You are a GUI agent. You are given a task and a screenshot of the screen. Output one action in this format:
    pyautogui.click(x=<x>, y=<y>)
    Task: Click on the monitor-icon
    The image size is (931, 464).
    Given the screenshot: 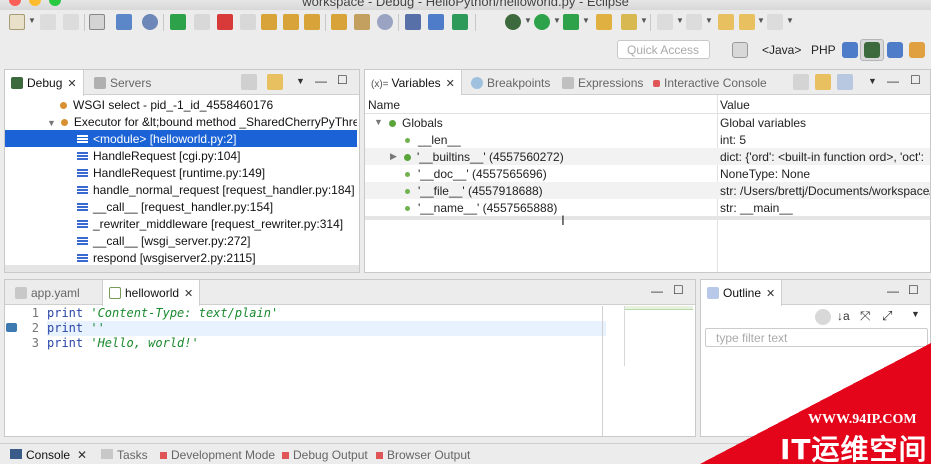 What is the action you would take?
    pyautogui.click(x=124, y=22)
    